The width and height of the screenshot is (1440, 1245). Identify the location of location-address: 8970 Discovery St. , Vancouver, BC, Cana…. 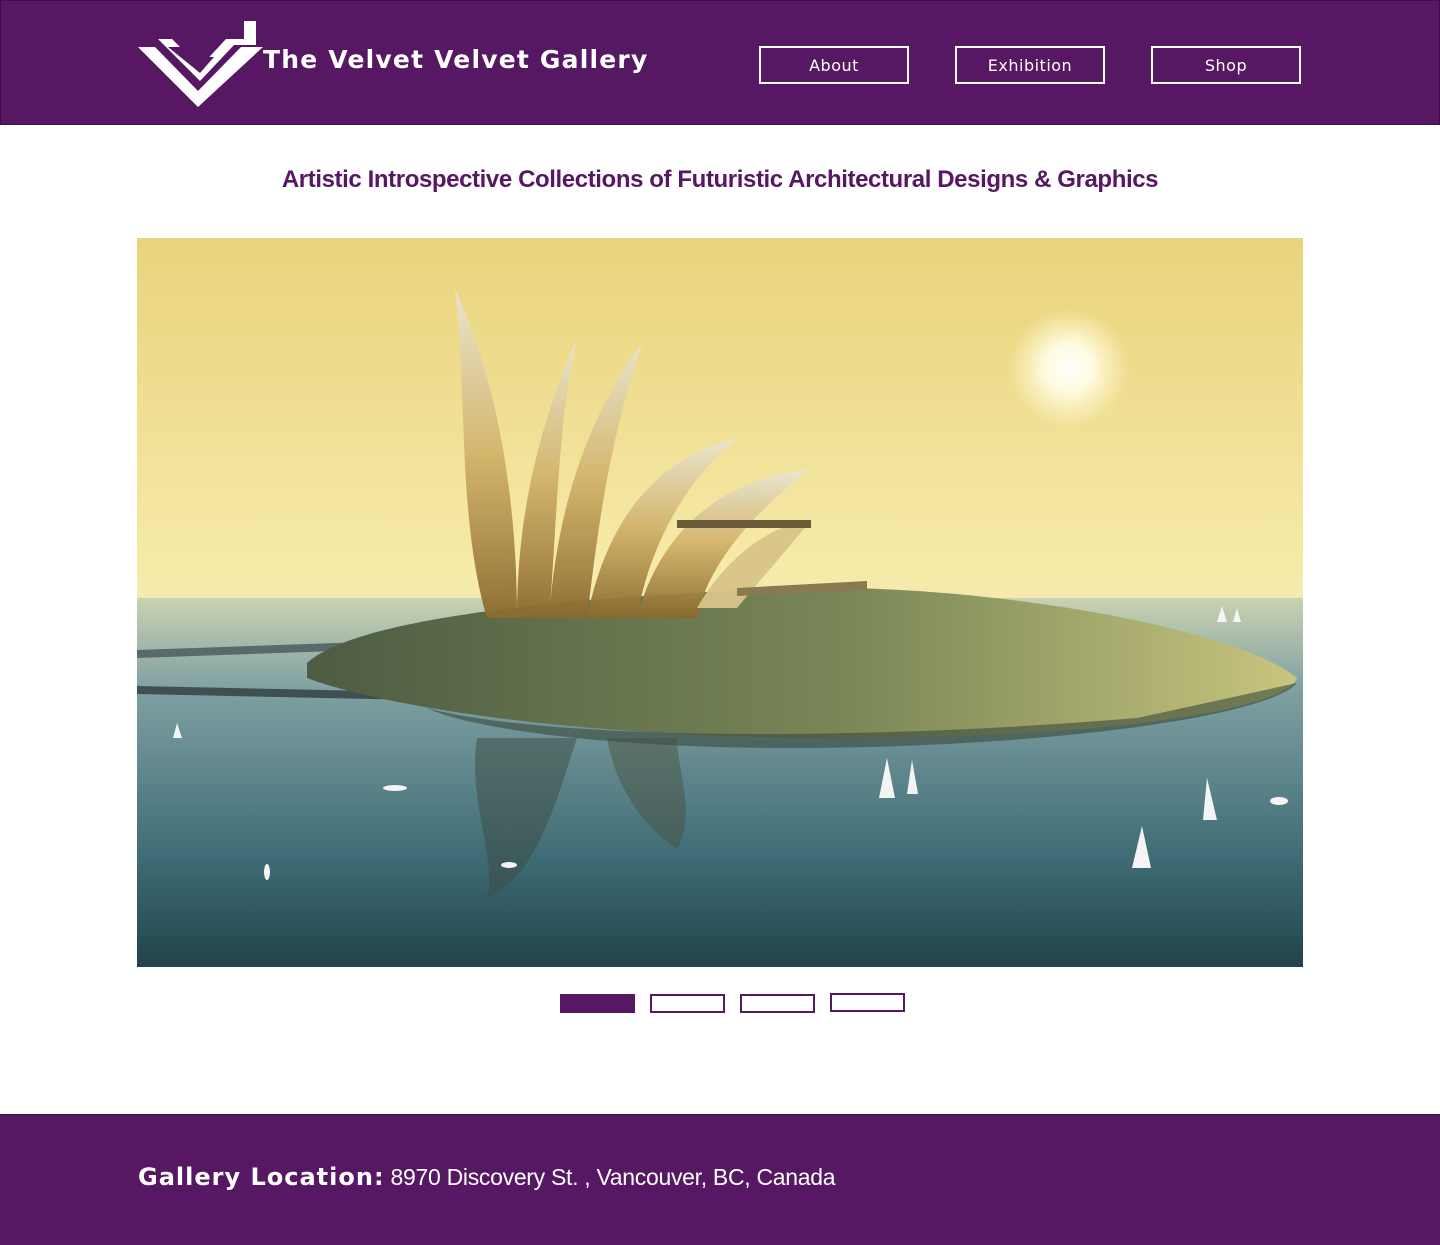
(613, 1177).